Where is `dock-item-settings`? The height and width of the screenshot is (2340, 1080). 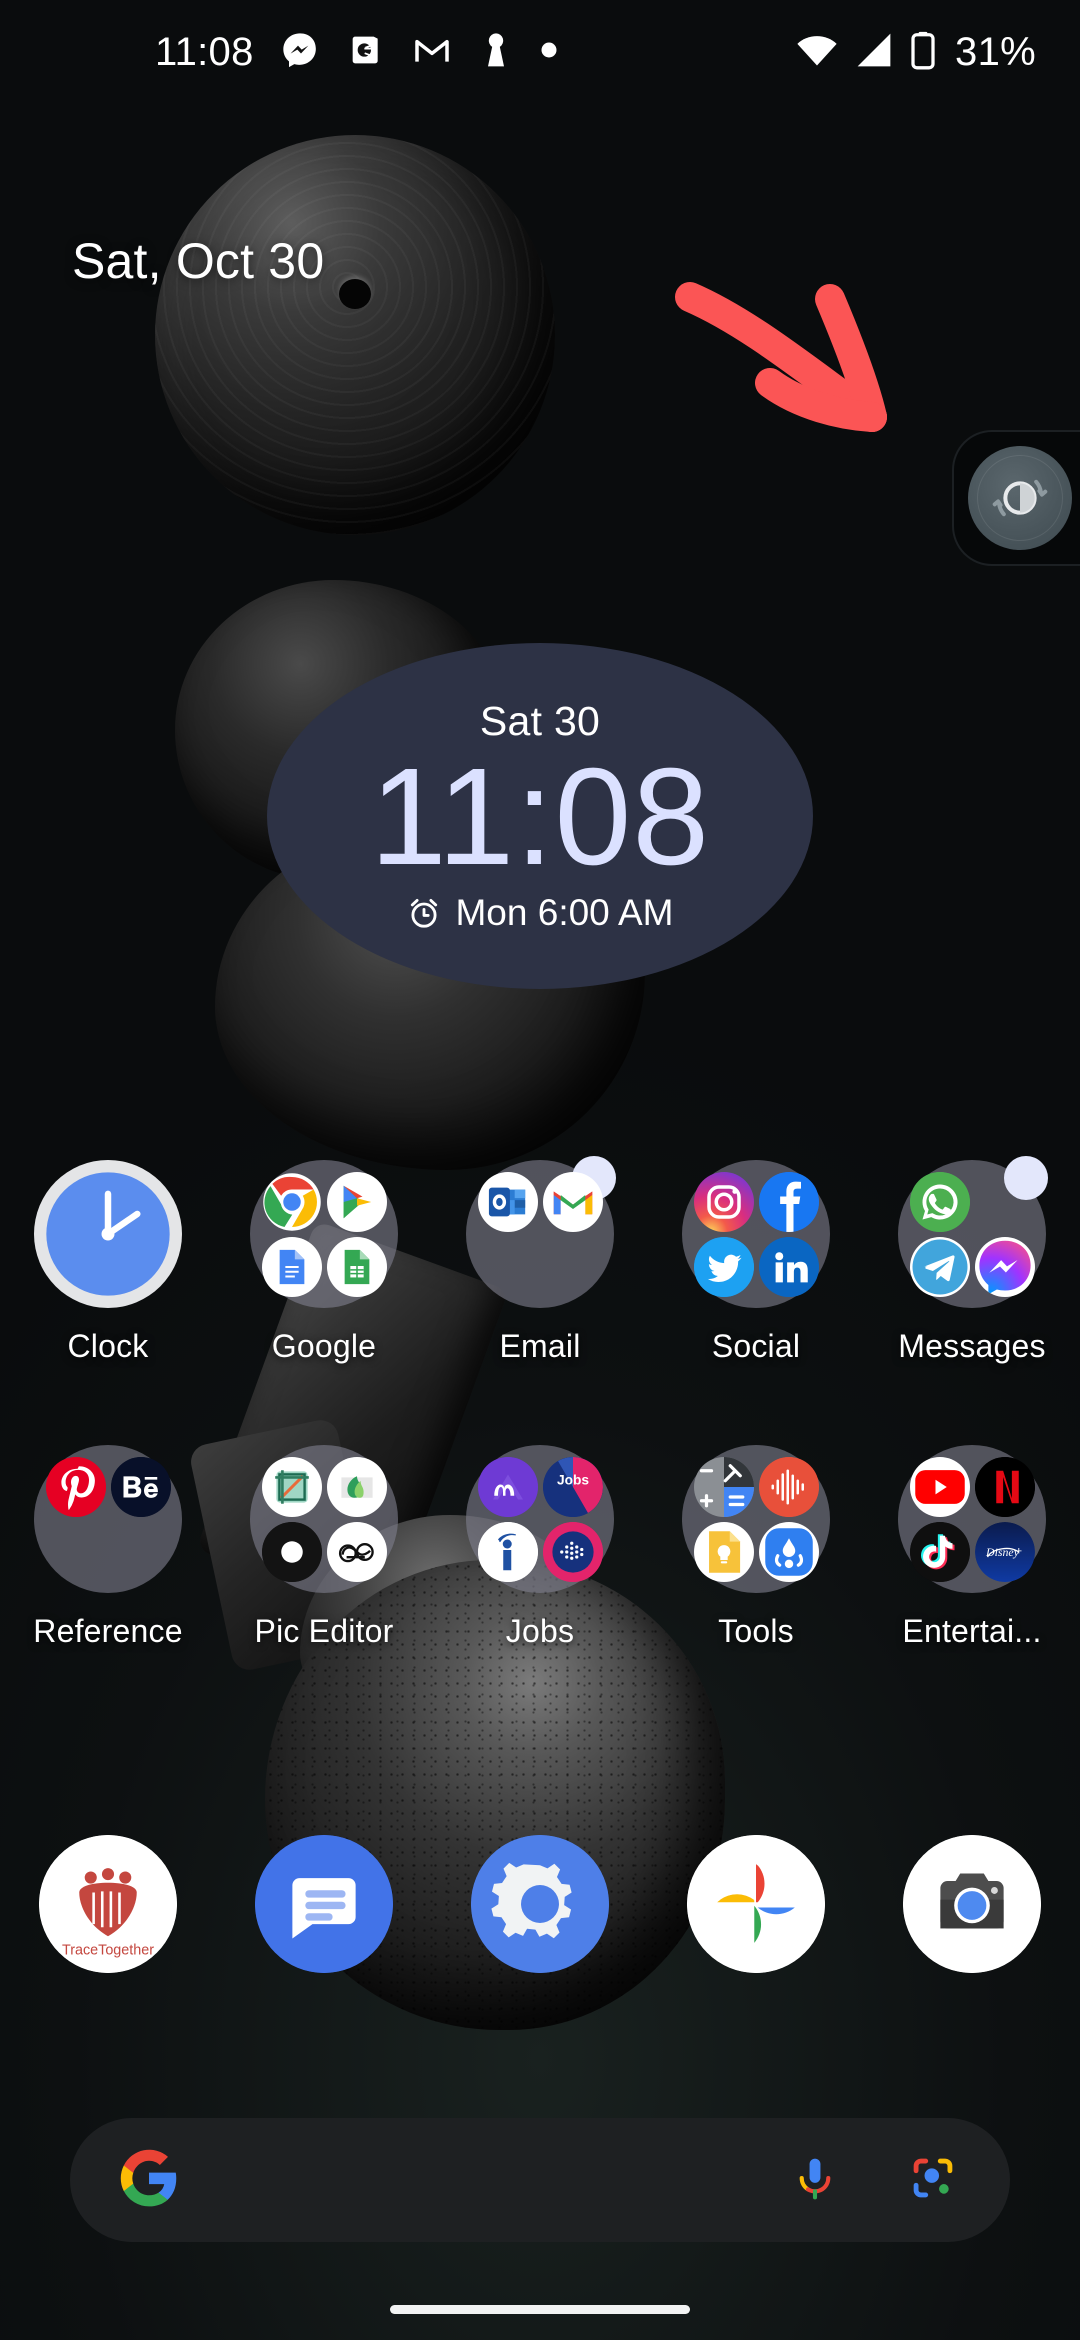 dock-item-settings is located at coordinates (540, 1904).